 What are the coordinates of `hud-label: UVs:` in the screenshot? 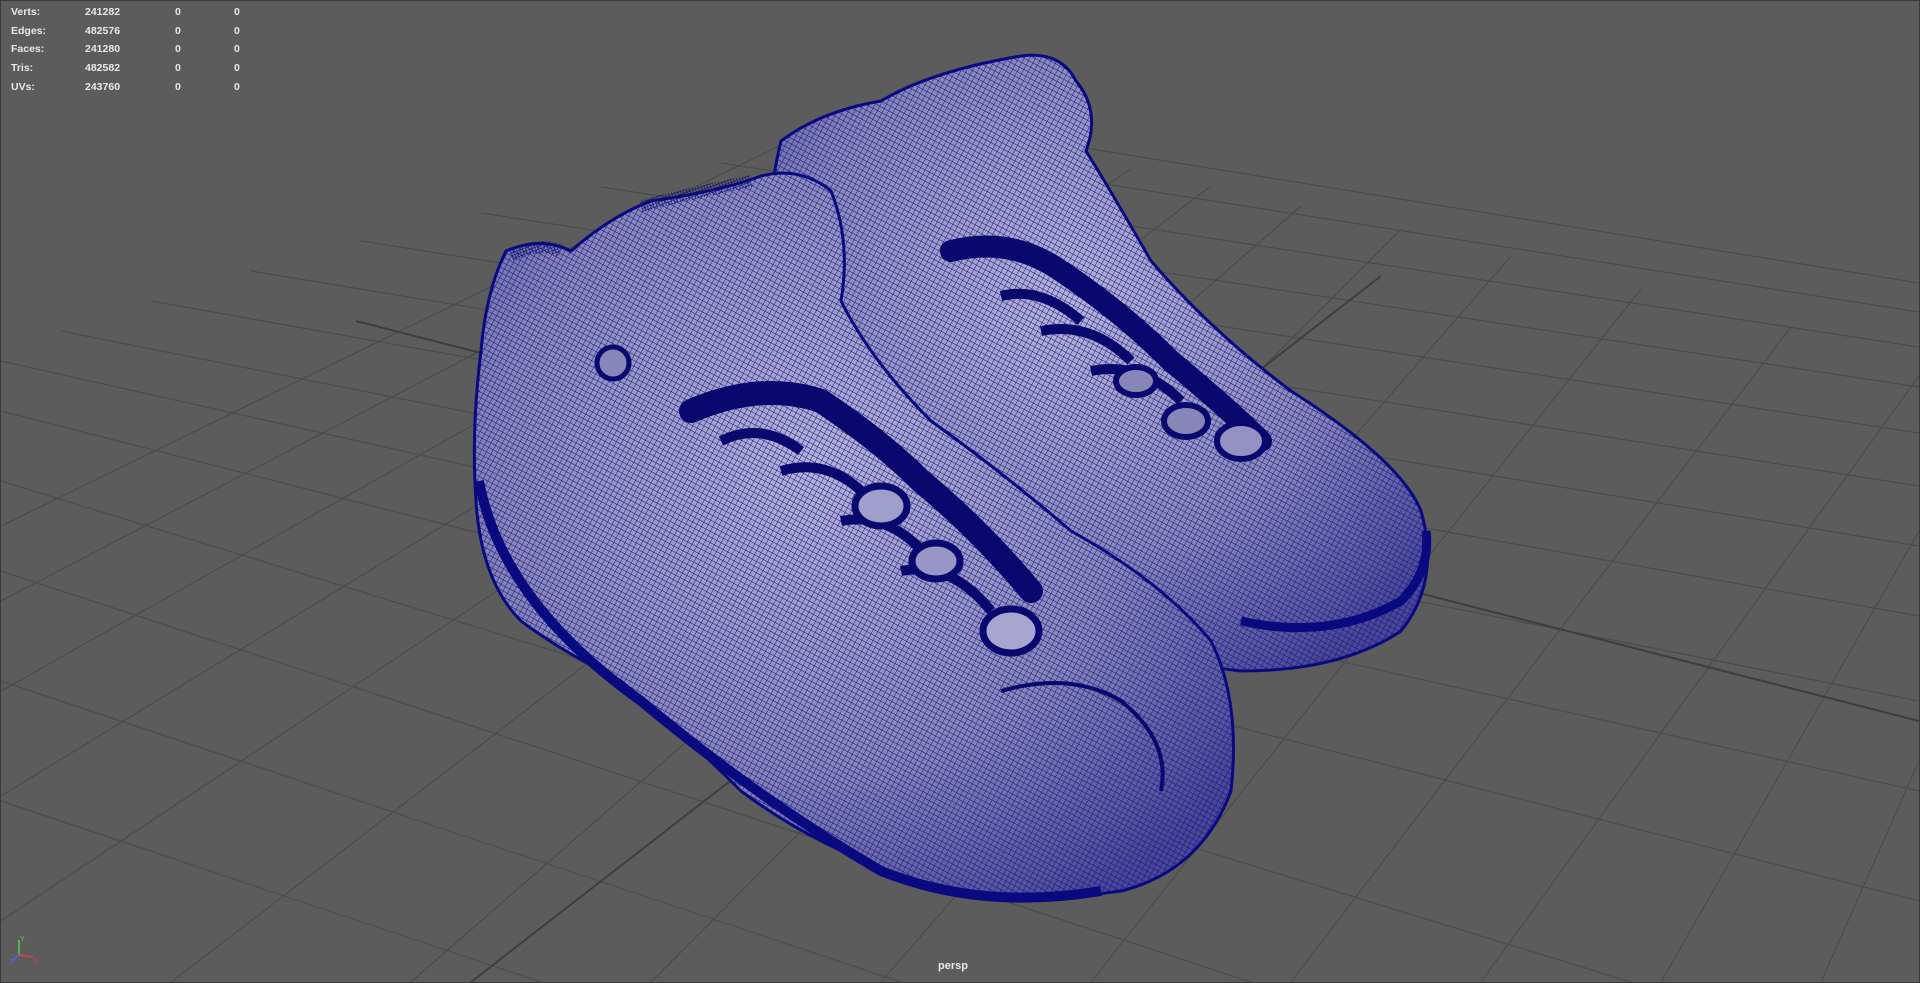 It's located at (23, 86).